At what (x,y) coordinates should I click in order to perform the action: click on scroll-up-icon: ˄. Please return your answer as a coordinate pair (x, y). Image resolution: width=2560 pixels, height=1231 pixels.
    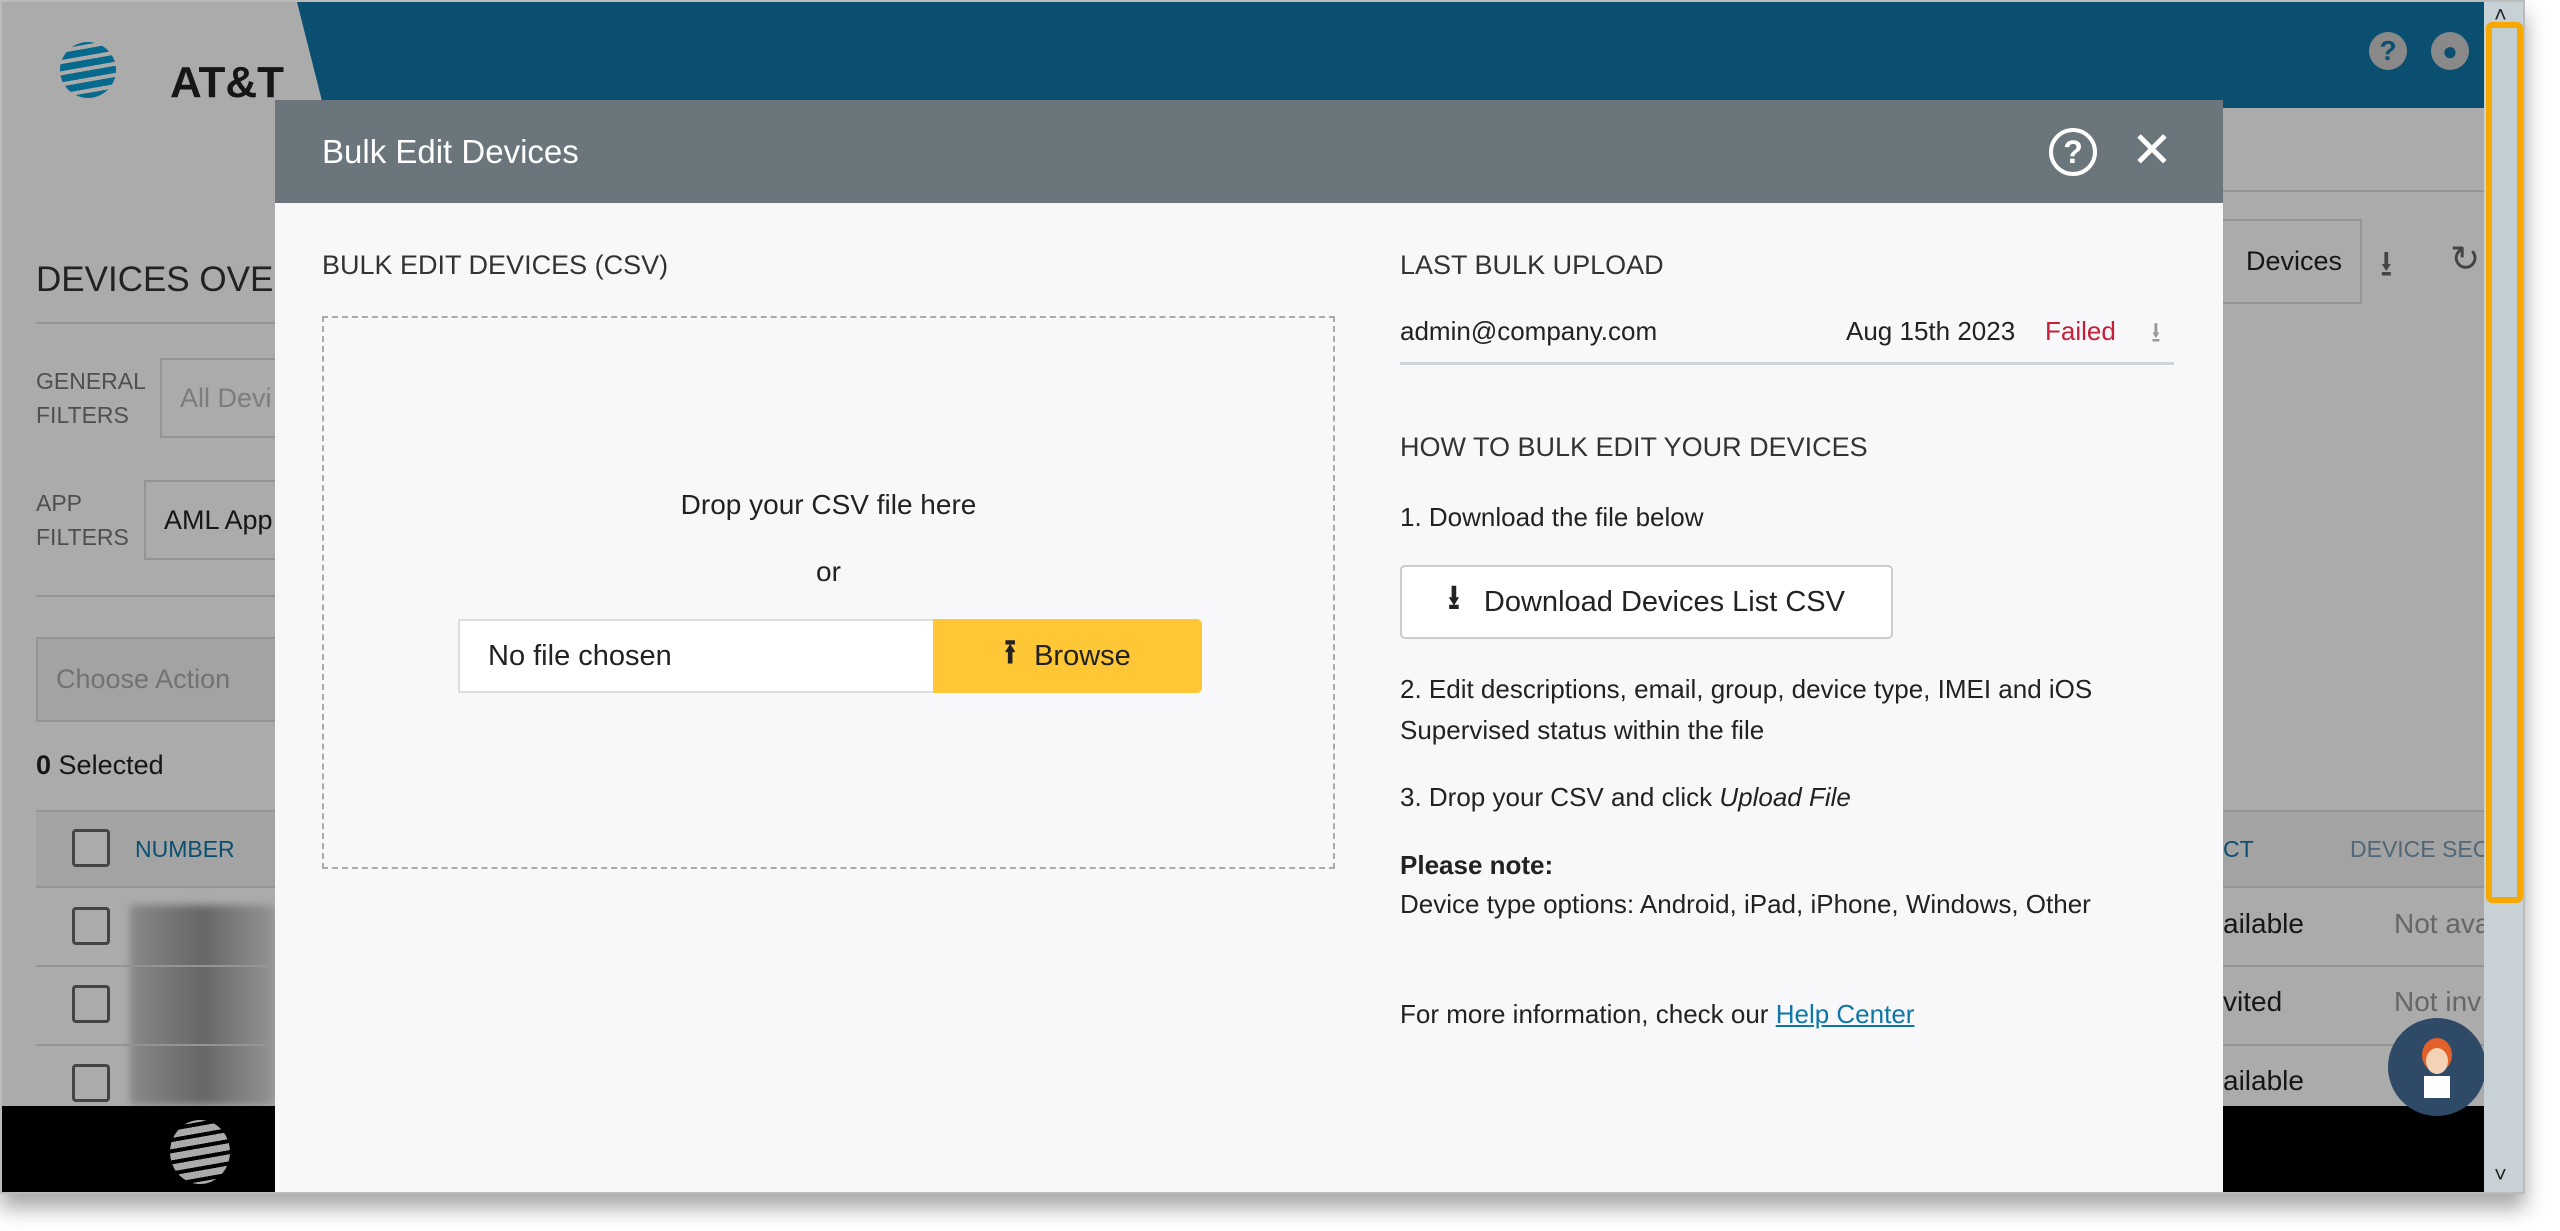
    Looking at the image, I should click on (2500, 15).